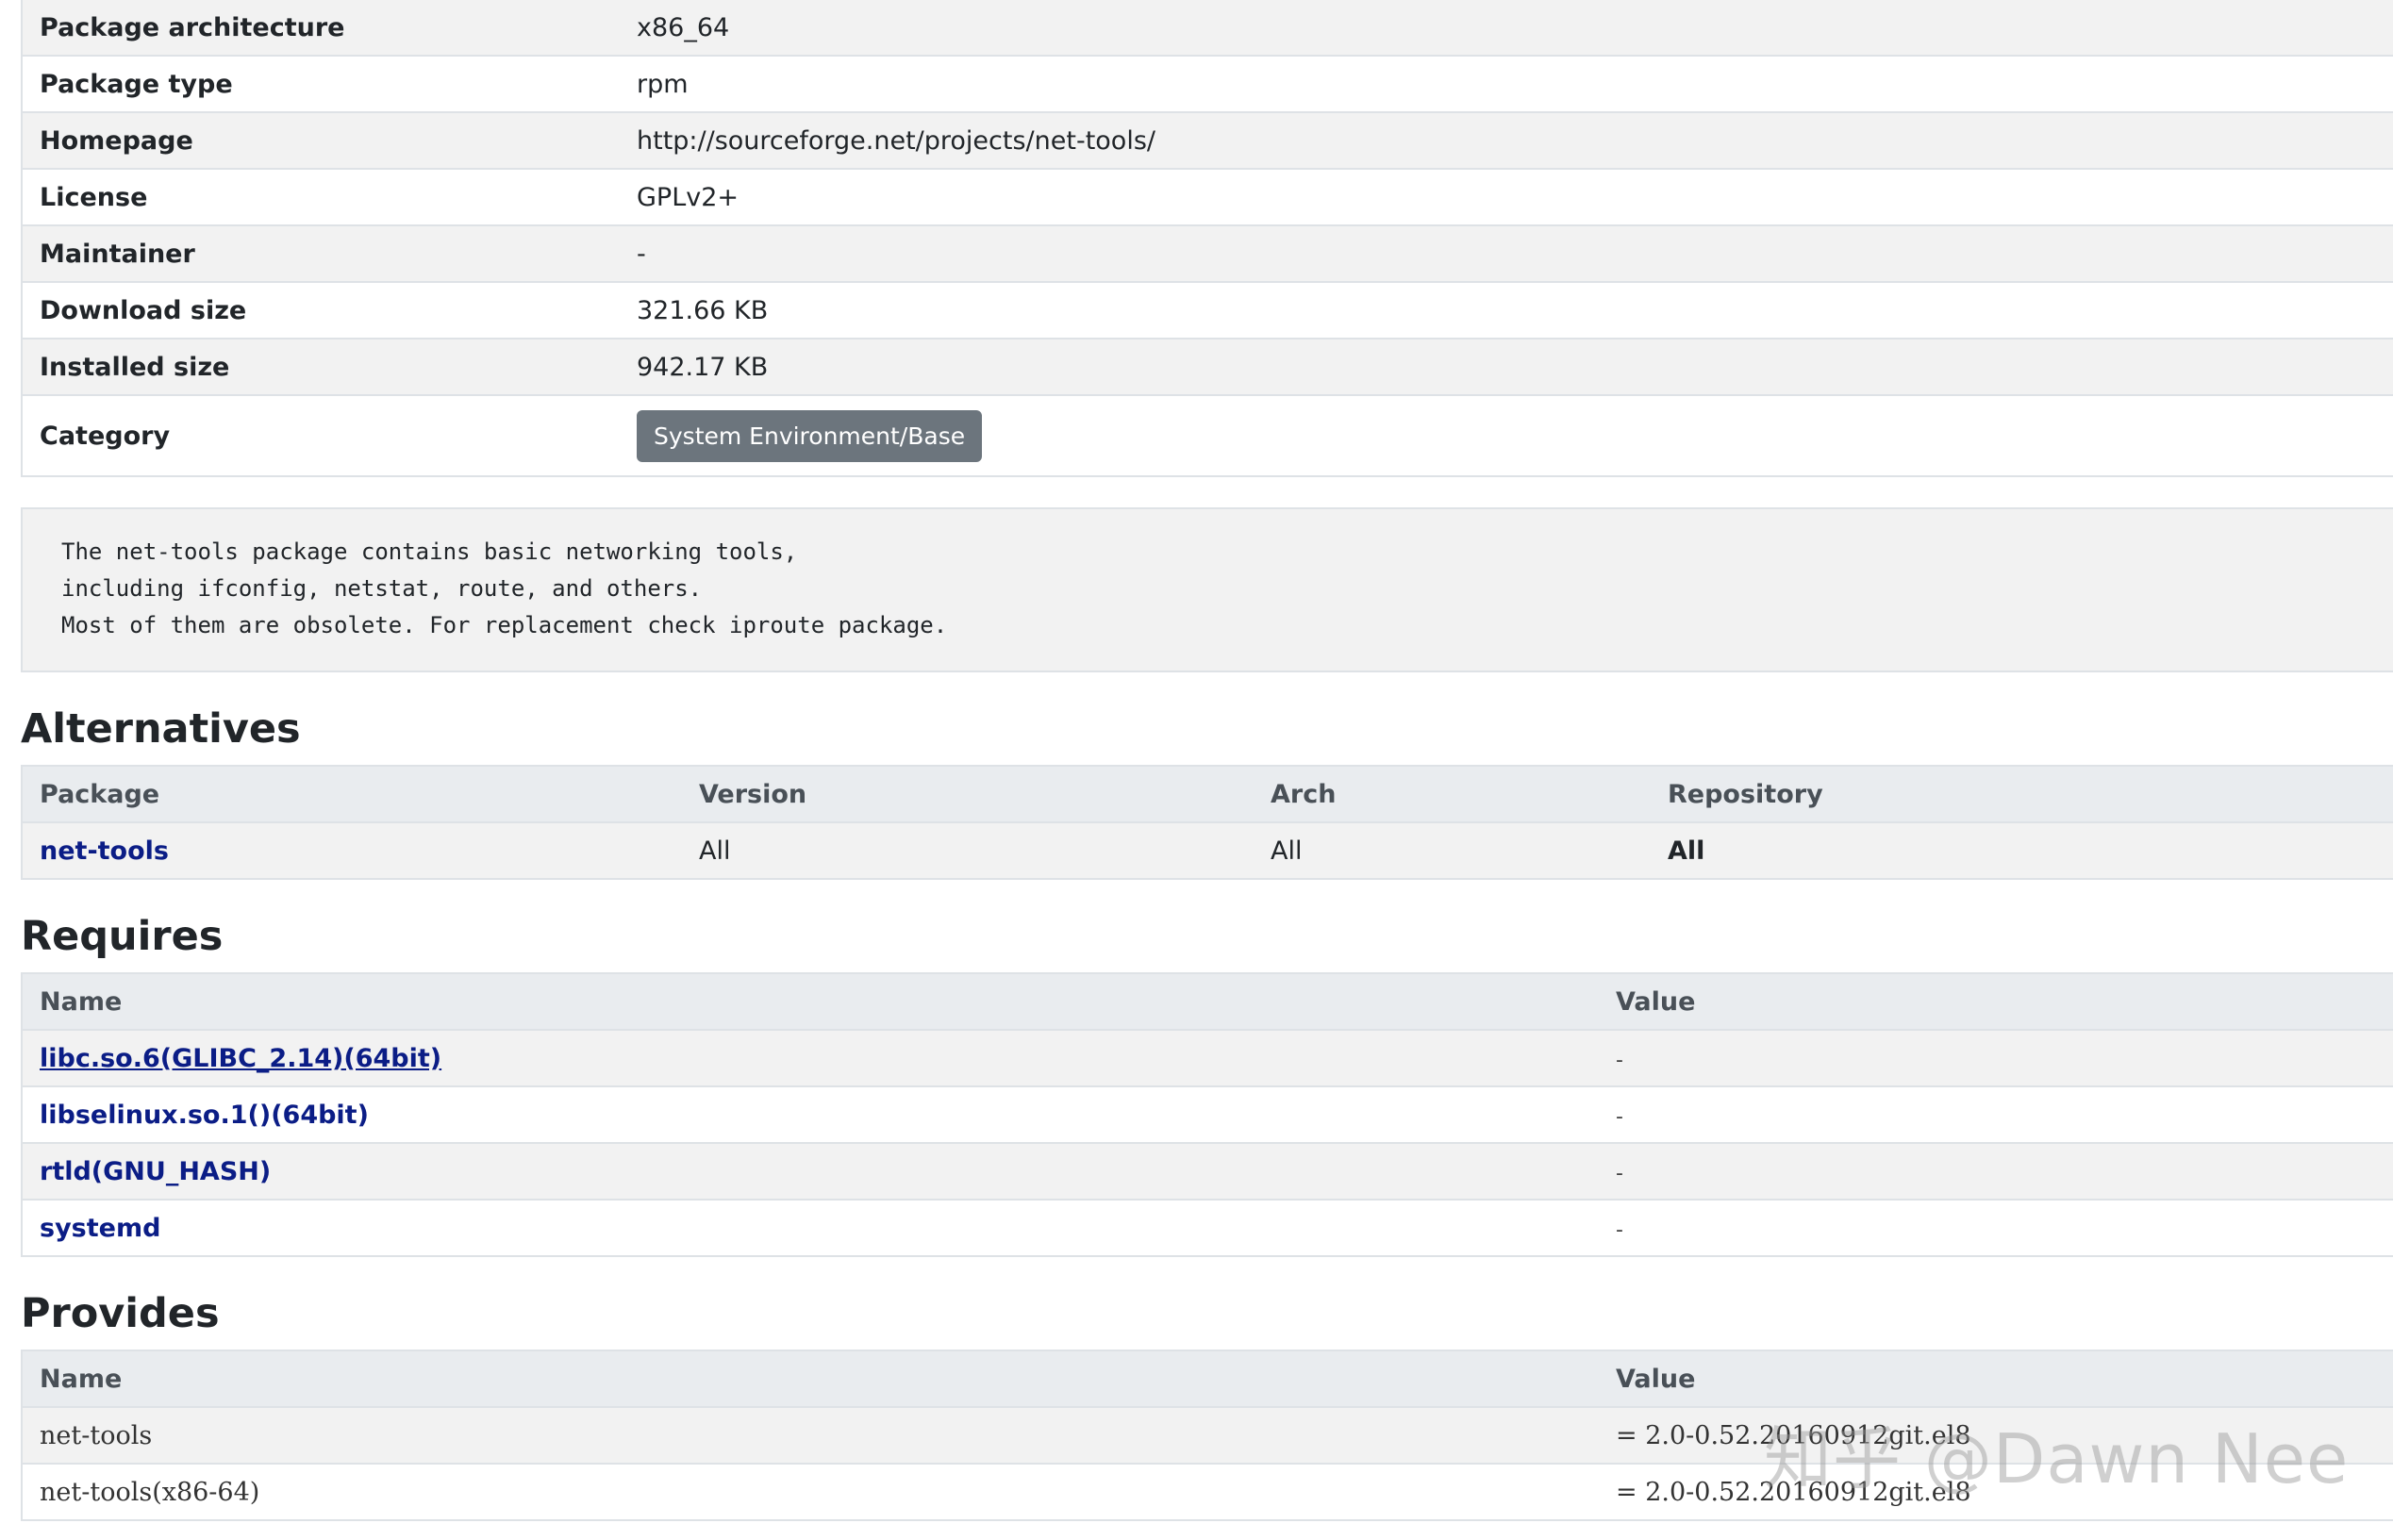  Describe the element at coordinates (1506, 367) in the screenshot. I see `info-value: 942.17 KB` at that location.